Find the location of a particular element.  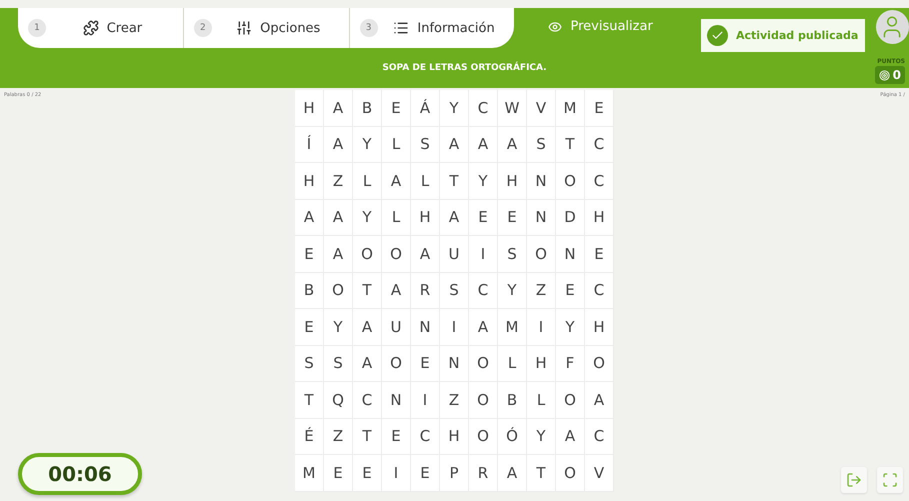

letter-cell: É is located at coordinates (309, 436).